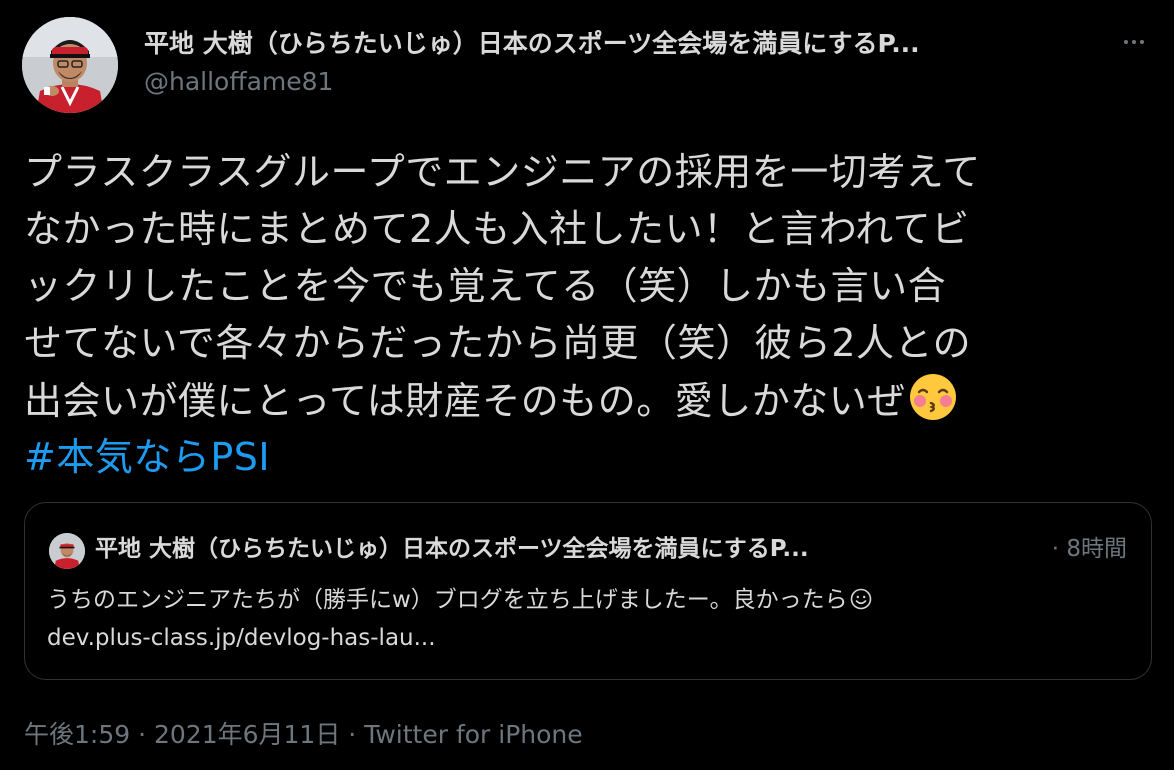  What do you see at coordinates (67, 551) in the screenshot?
I see `quoted-author-avatar` at bounding box center [67, 551].